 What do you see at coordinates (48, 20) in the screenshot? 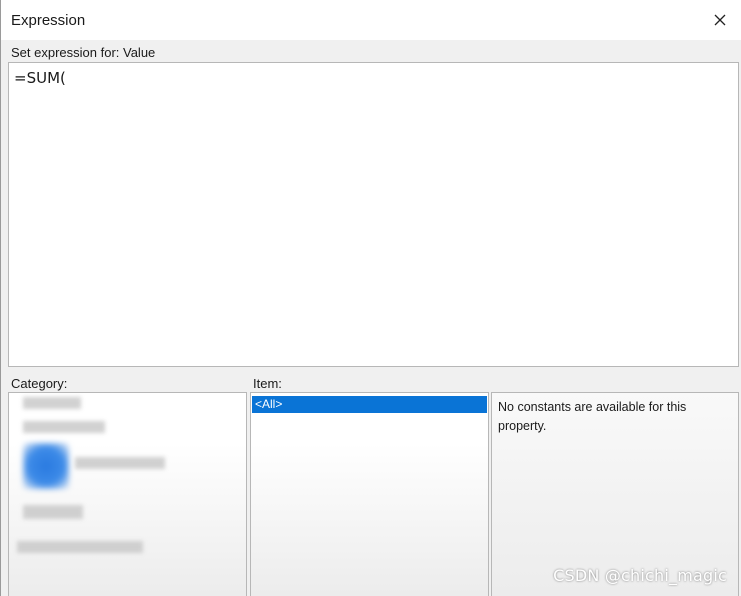
I see `window-title: Expression` at bounding box center [48, 20].